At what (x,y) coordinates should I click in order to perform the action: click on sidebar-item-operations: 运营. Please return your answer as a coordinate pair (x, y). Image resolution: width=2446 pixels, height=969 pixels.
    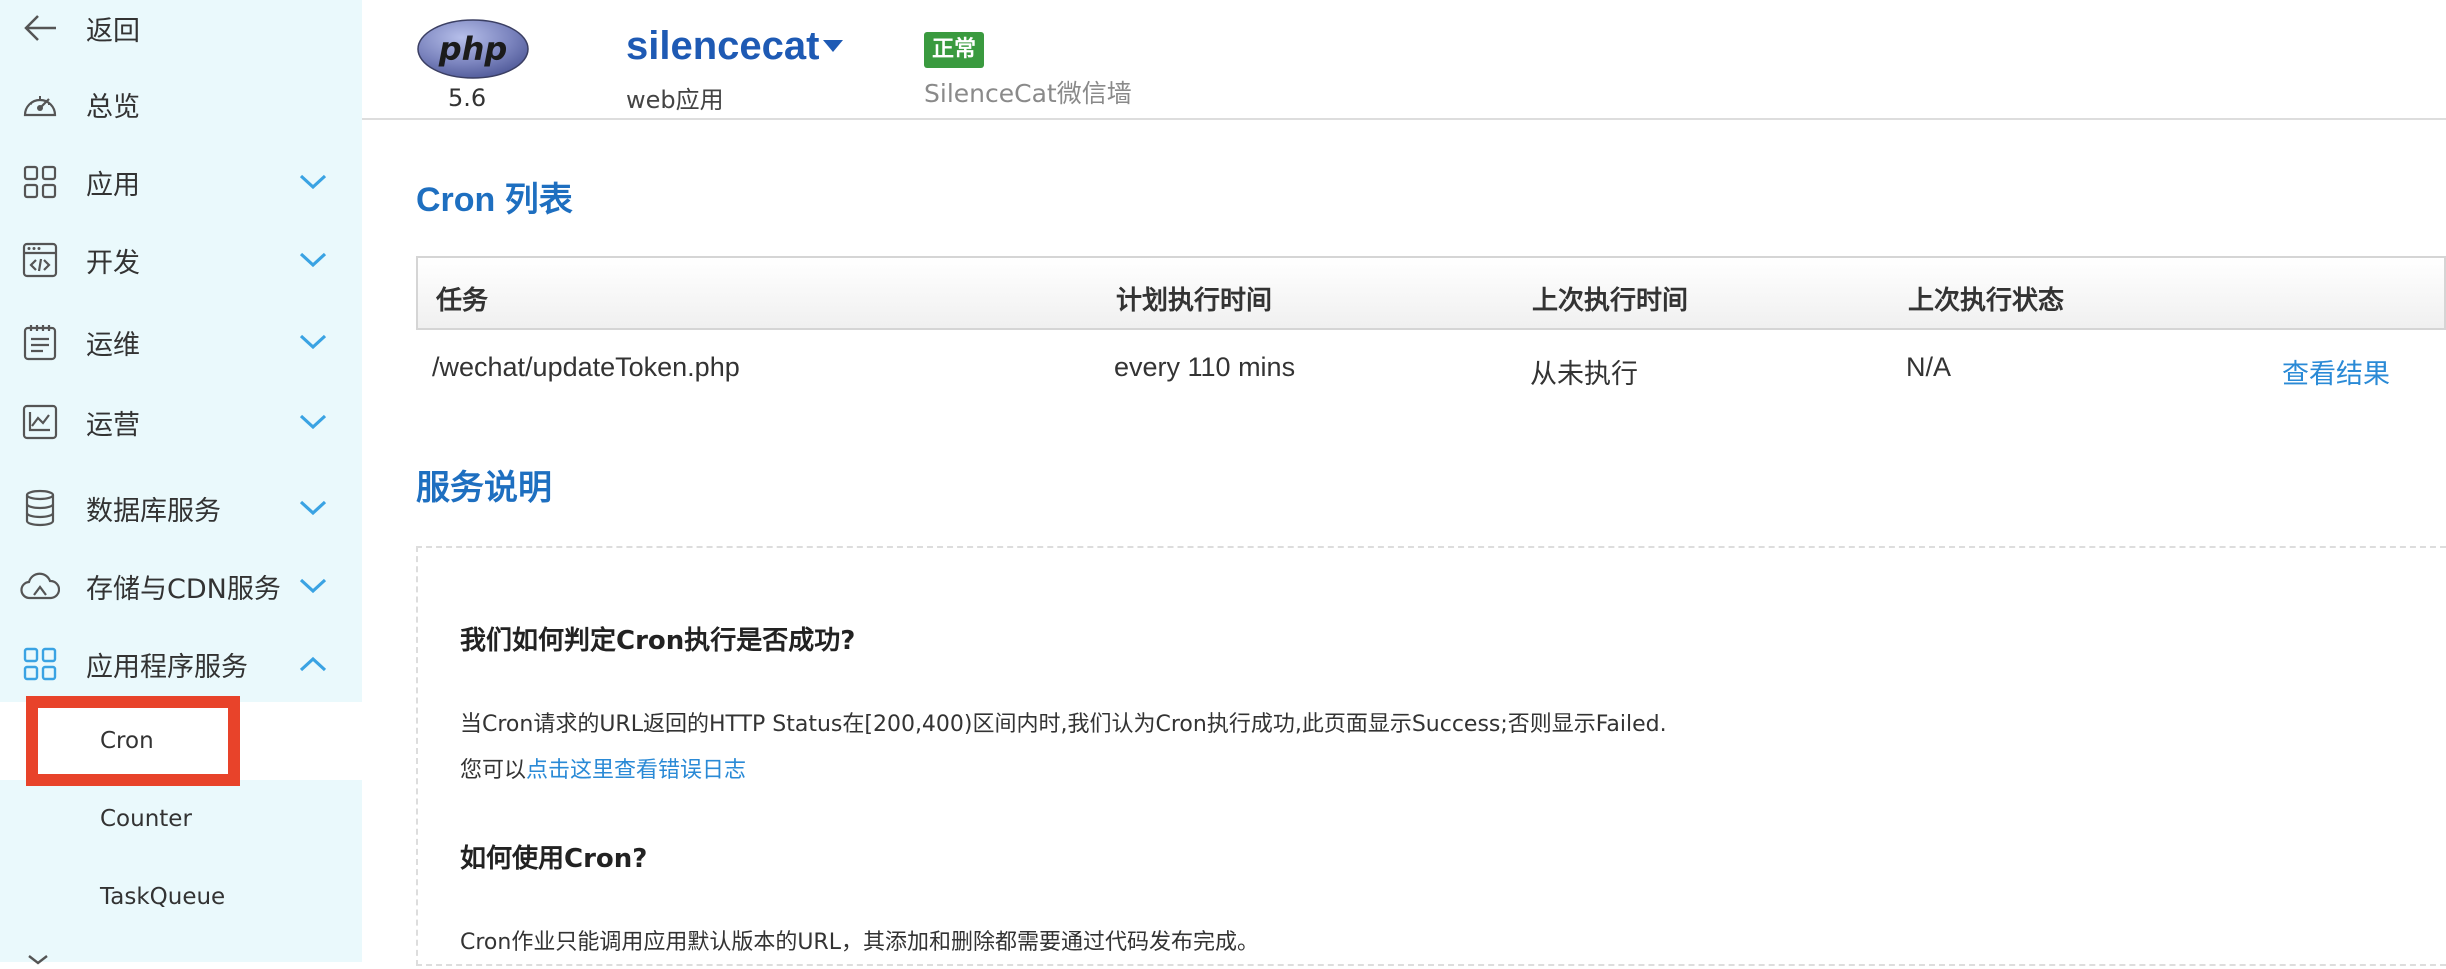
    Looking at the image, I should click on (181, 422).